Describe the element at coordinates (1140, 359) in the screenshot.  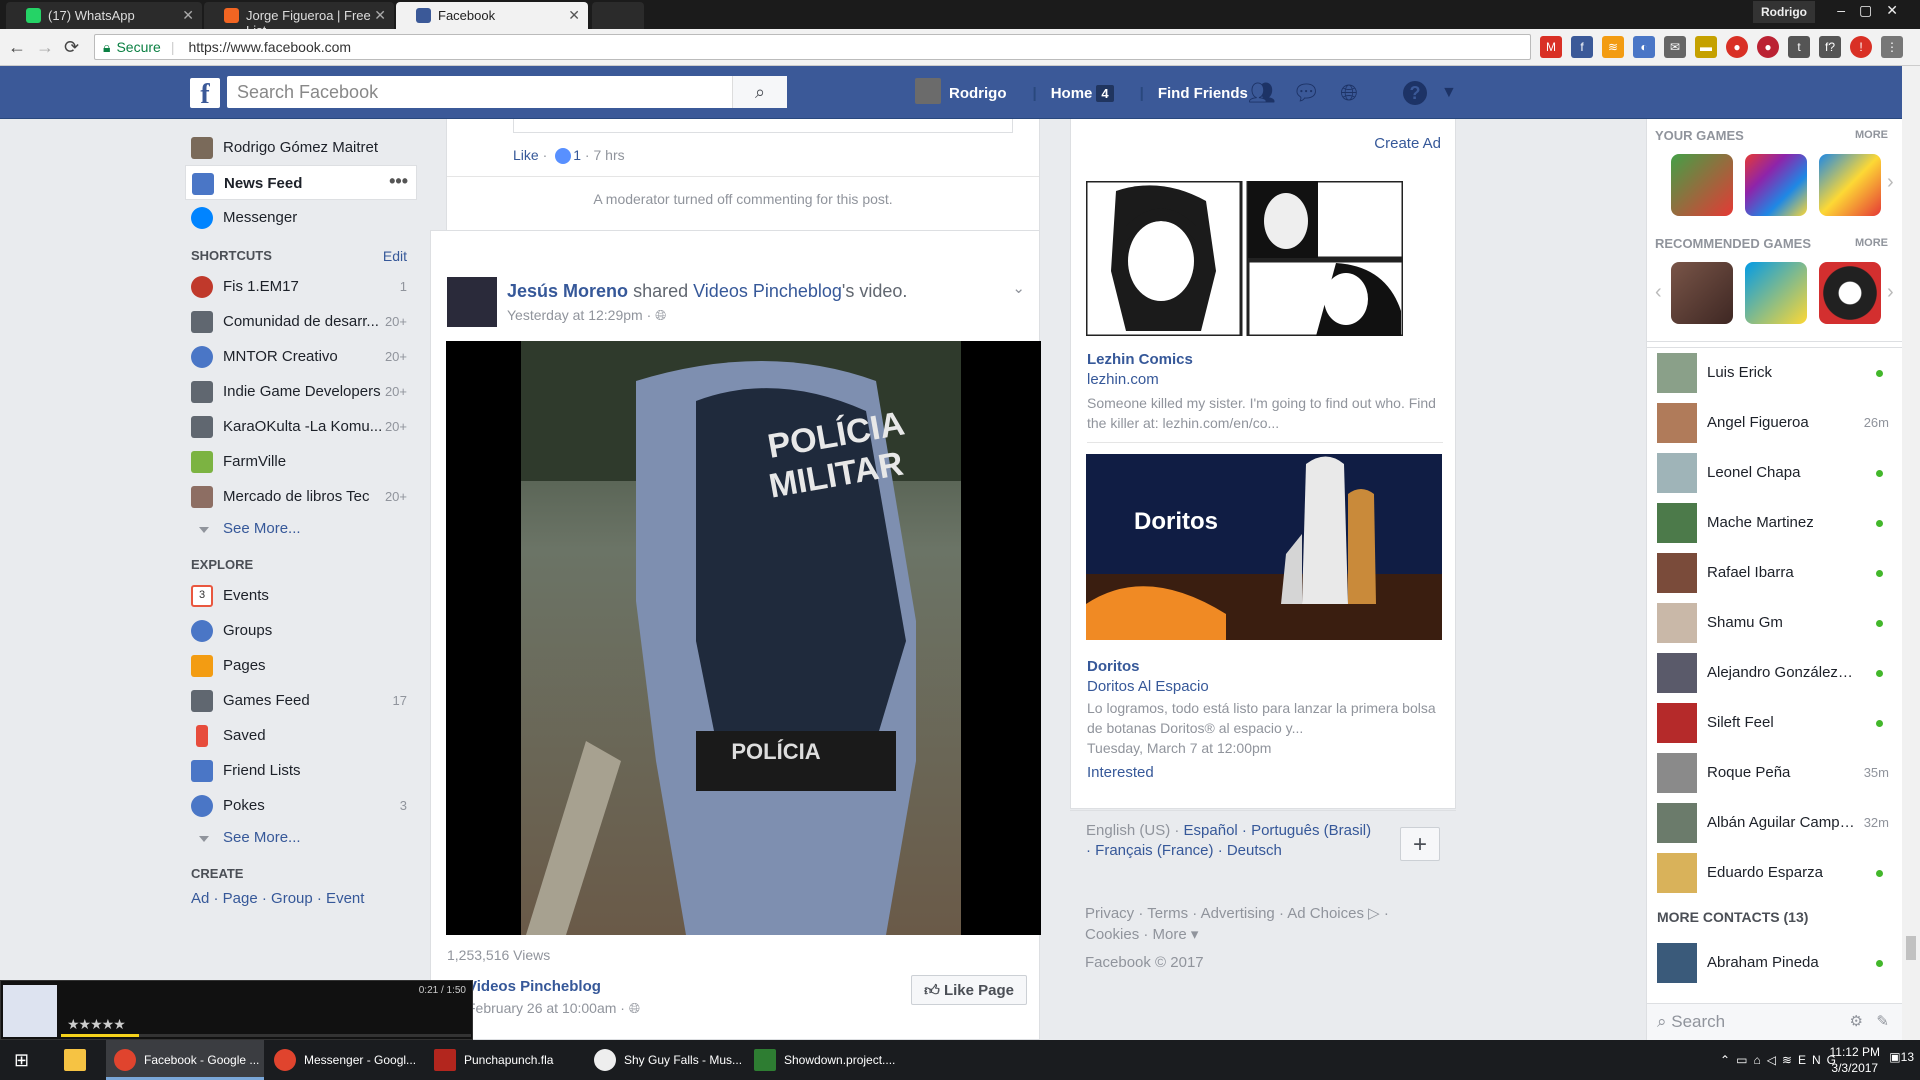
I see `ad-title-link: Lezhin Comics` at that location.